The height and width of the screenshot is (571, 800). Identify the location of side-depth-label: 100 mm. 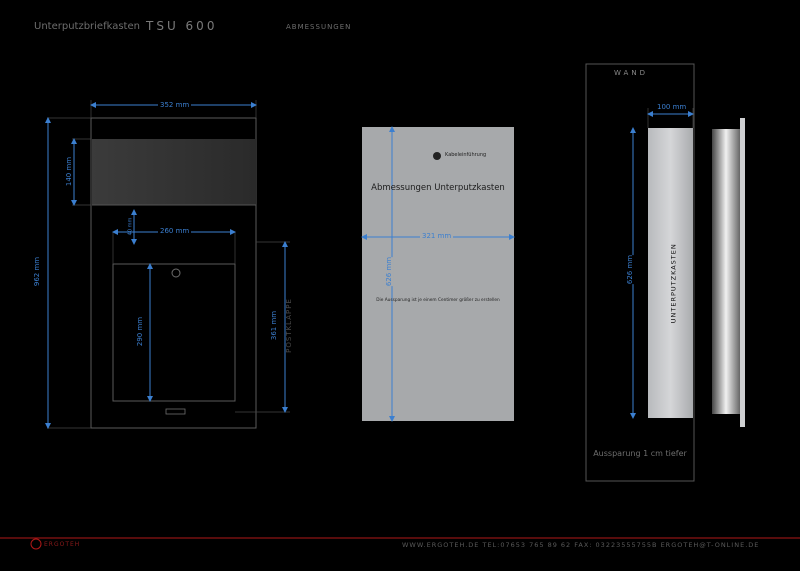
(672, 107).